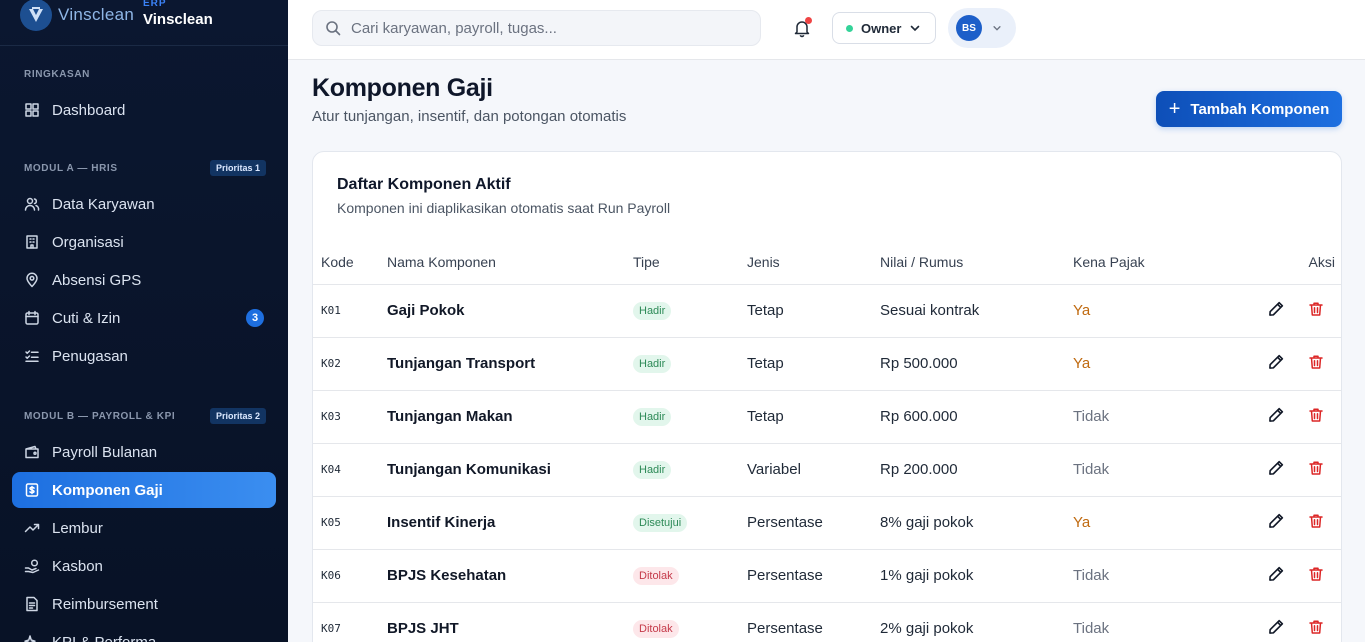 The width and height of the screenshot is (1365, 642). Describe the element at coordinates (104, 637) in the screenshot. I see `sidebar-item-label: KPI & Performa` at that location.